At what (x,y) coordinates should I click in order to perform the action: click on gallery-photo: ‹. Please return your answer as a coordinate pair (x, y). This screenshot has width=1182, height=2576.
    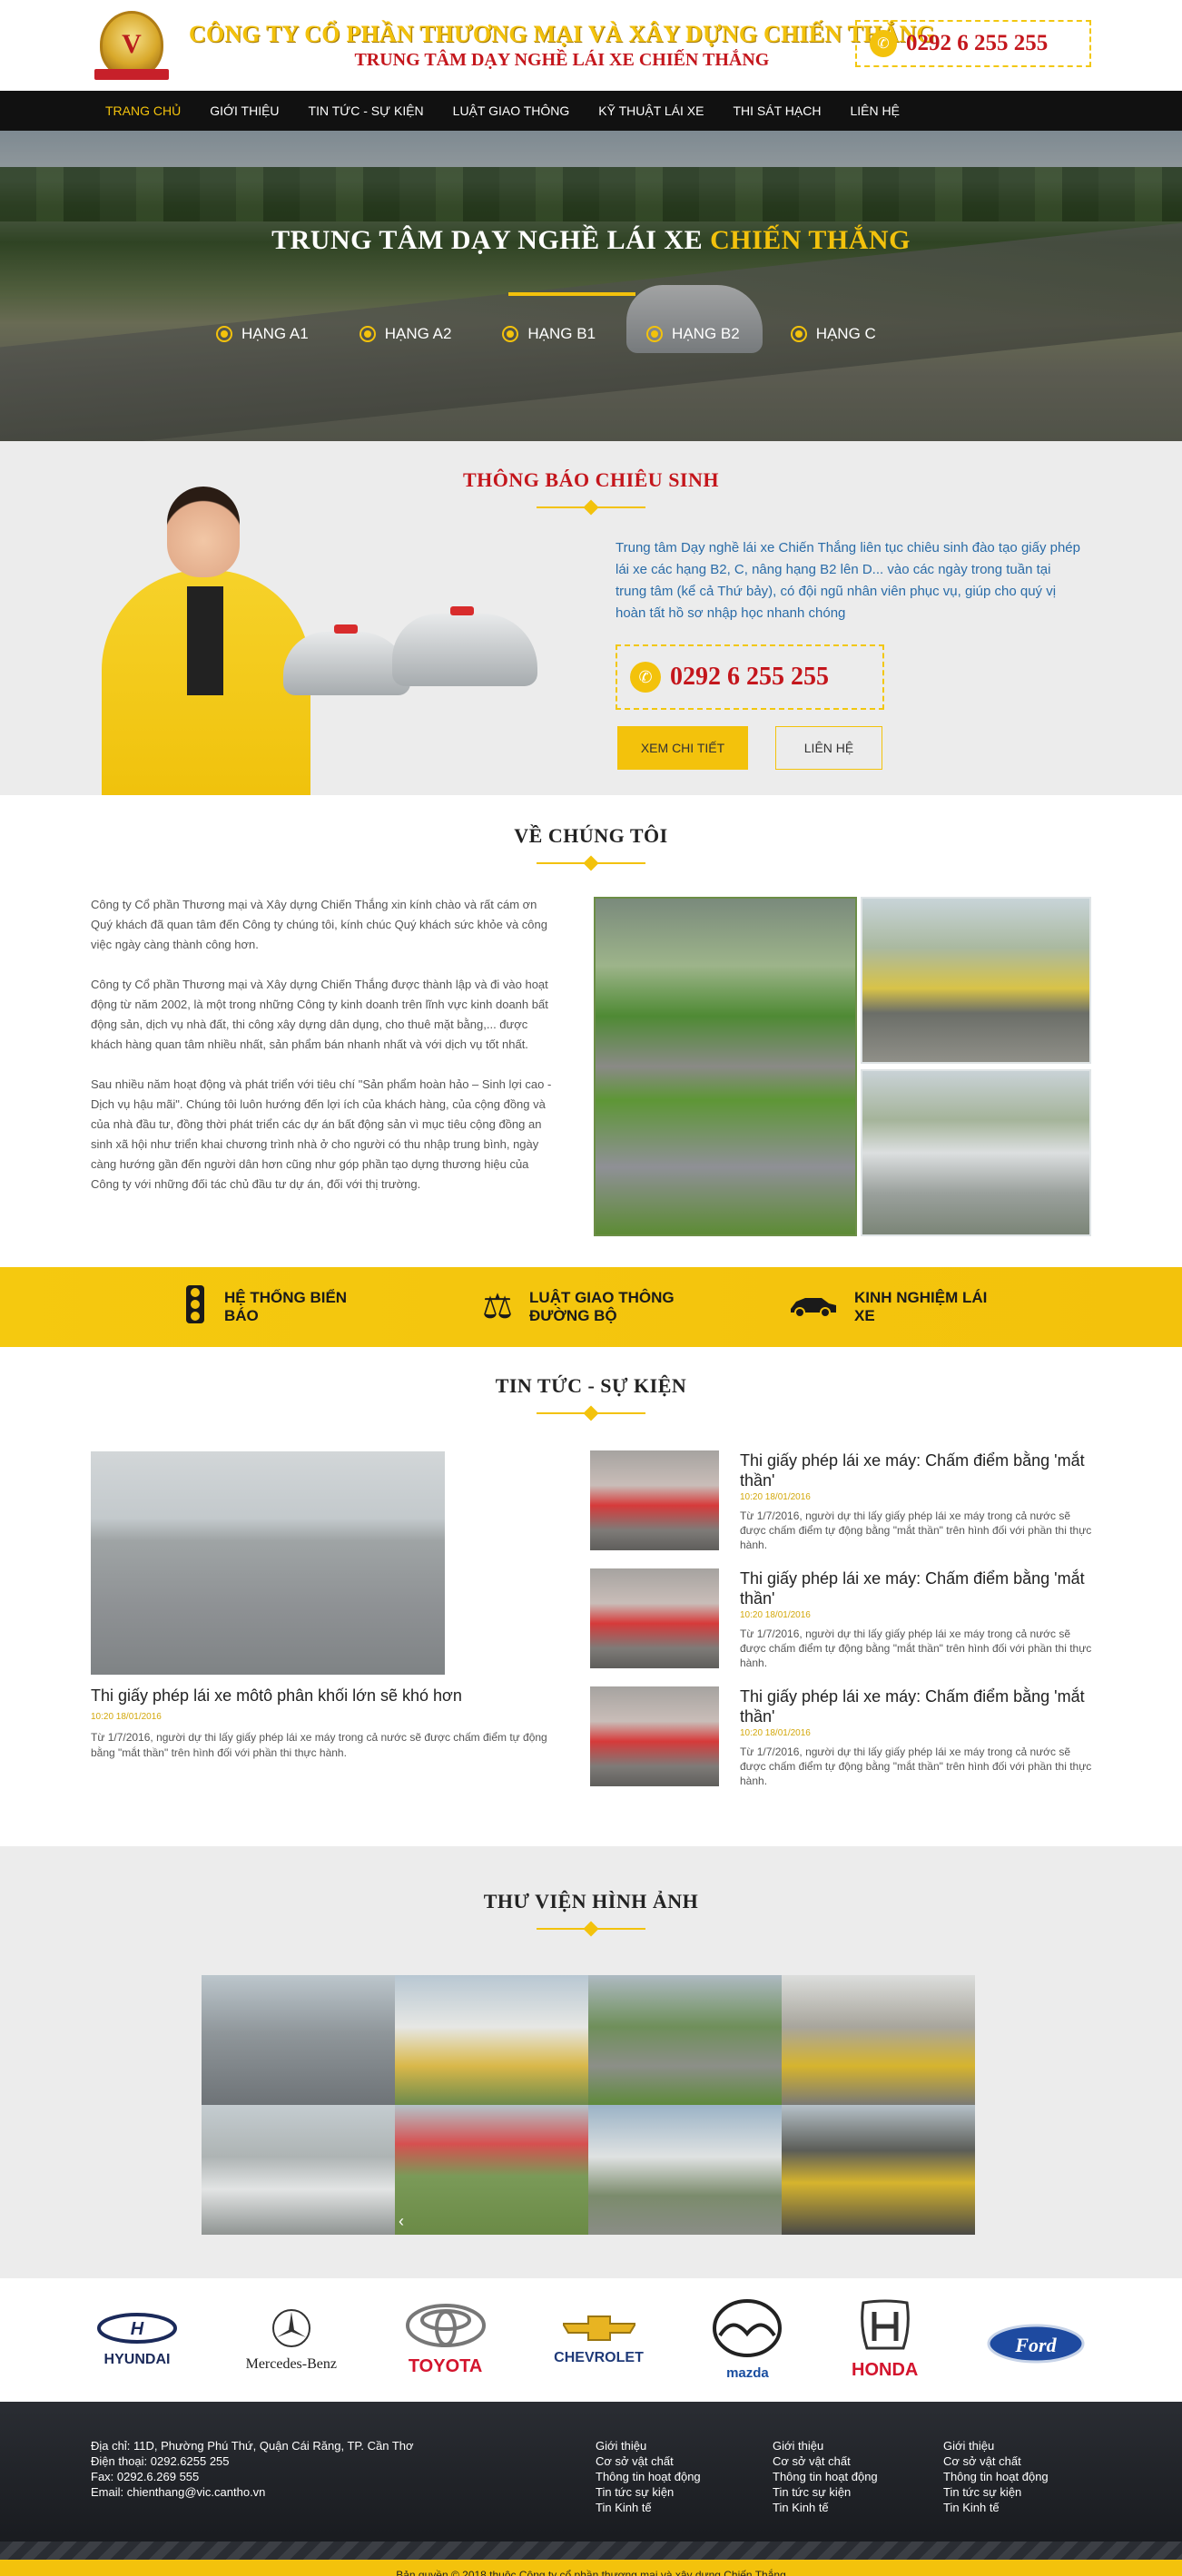
    Looking at the image, I should click on (492, 2170).